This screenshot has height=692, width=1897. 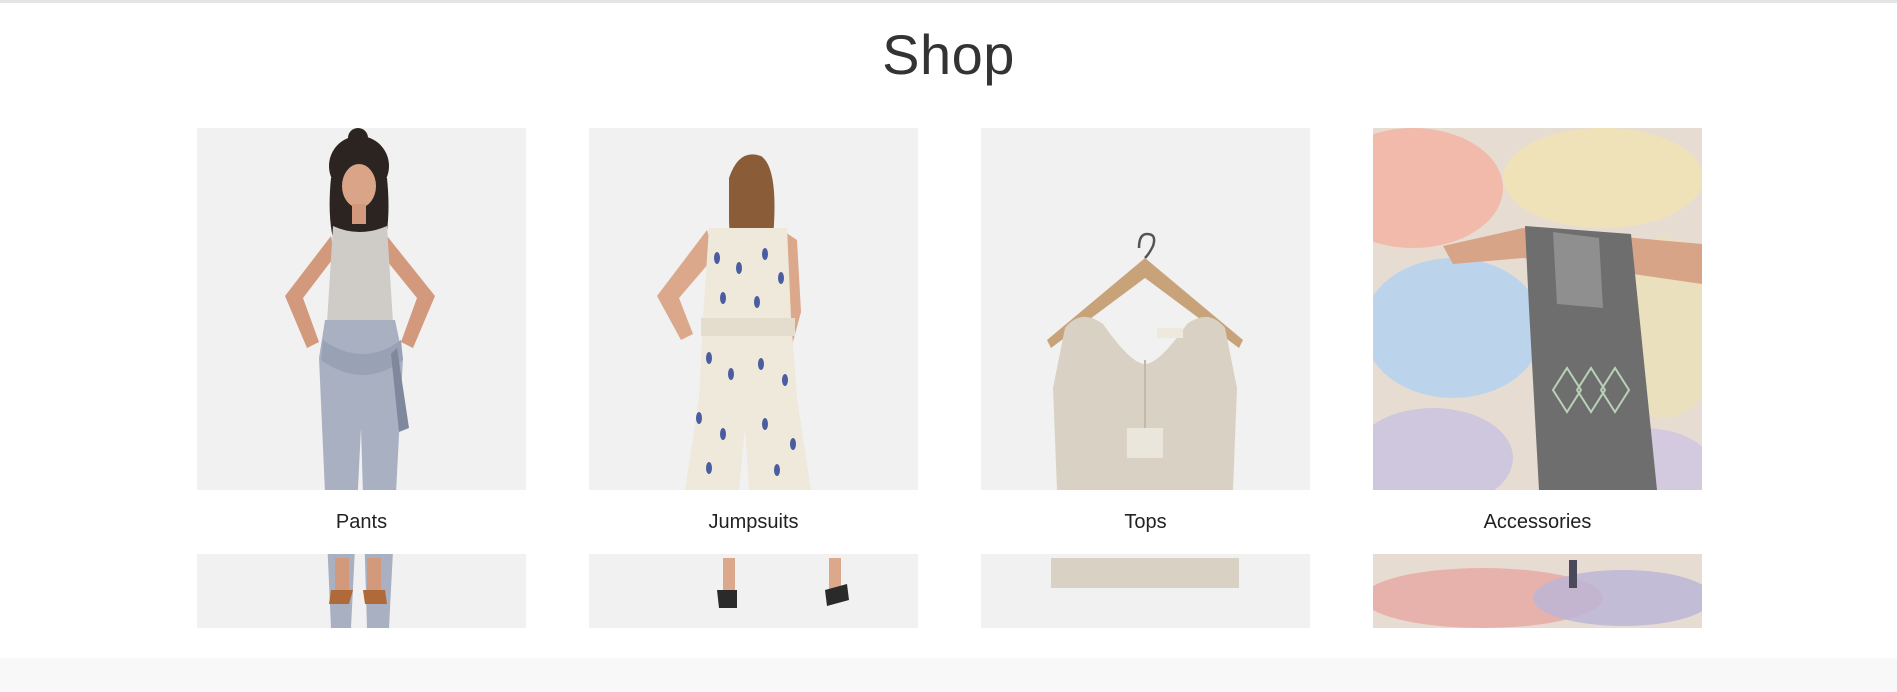 I want to click on category-label-band: Tops, so click(x=1145, y=522).